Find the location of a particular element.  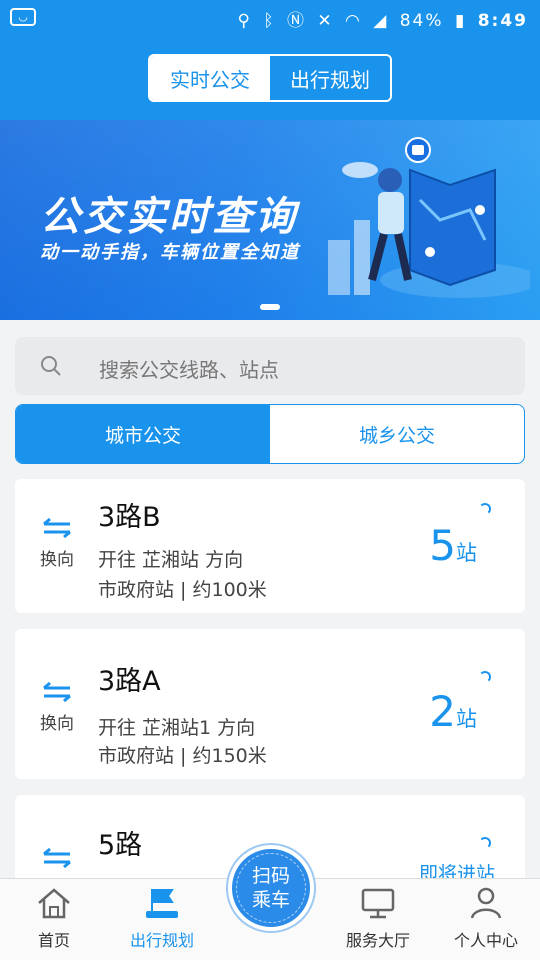

tab-city-bus: 城市公交 is located at coordinates (143, 434).